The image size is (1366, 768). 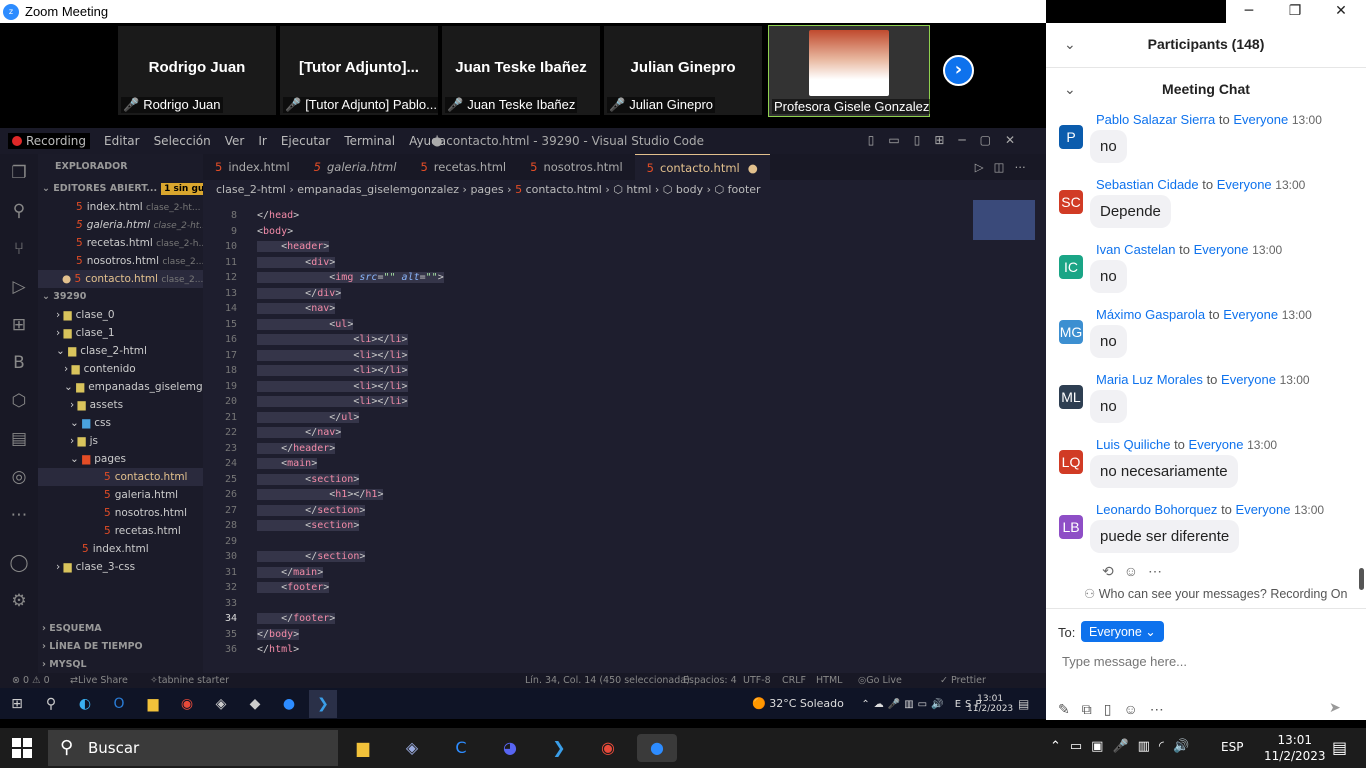 What do you see at coordinates (19, 325) in the screenshot?
I see `extensions-icon: ⊞` at bounding box center [19, 325].